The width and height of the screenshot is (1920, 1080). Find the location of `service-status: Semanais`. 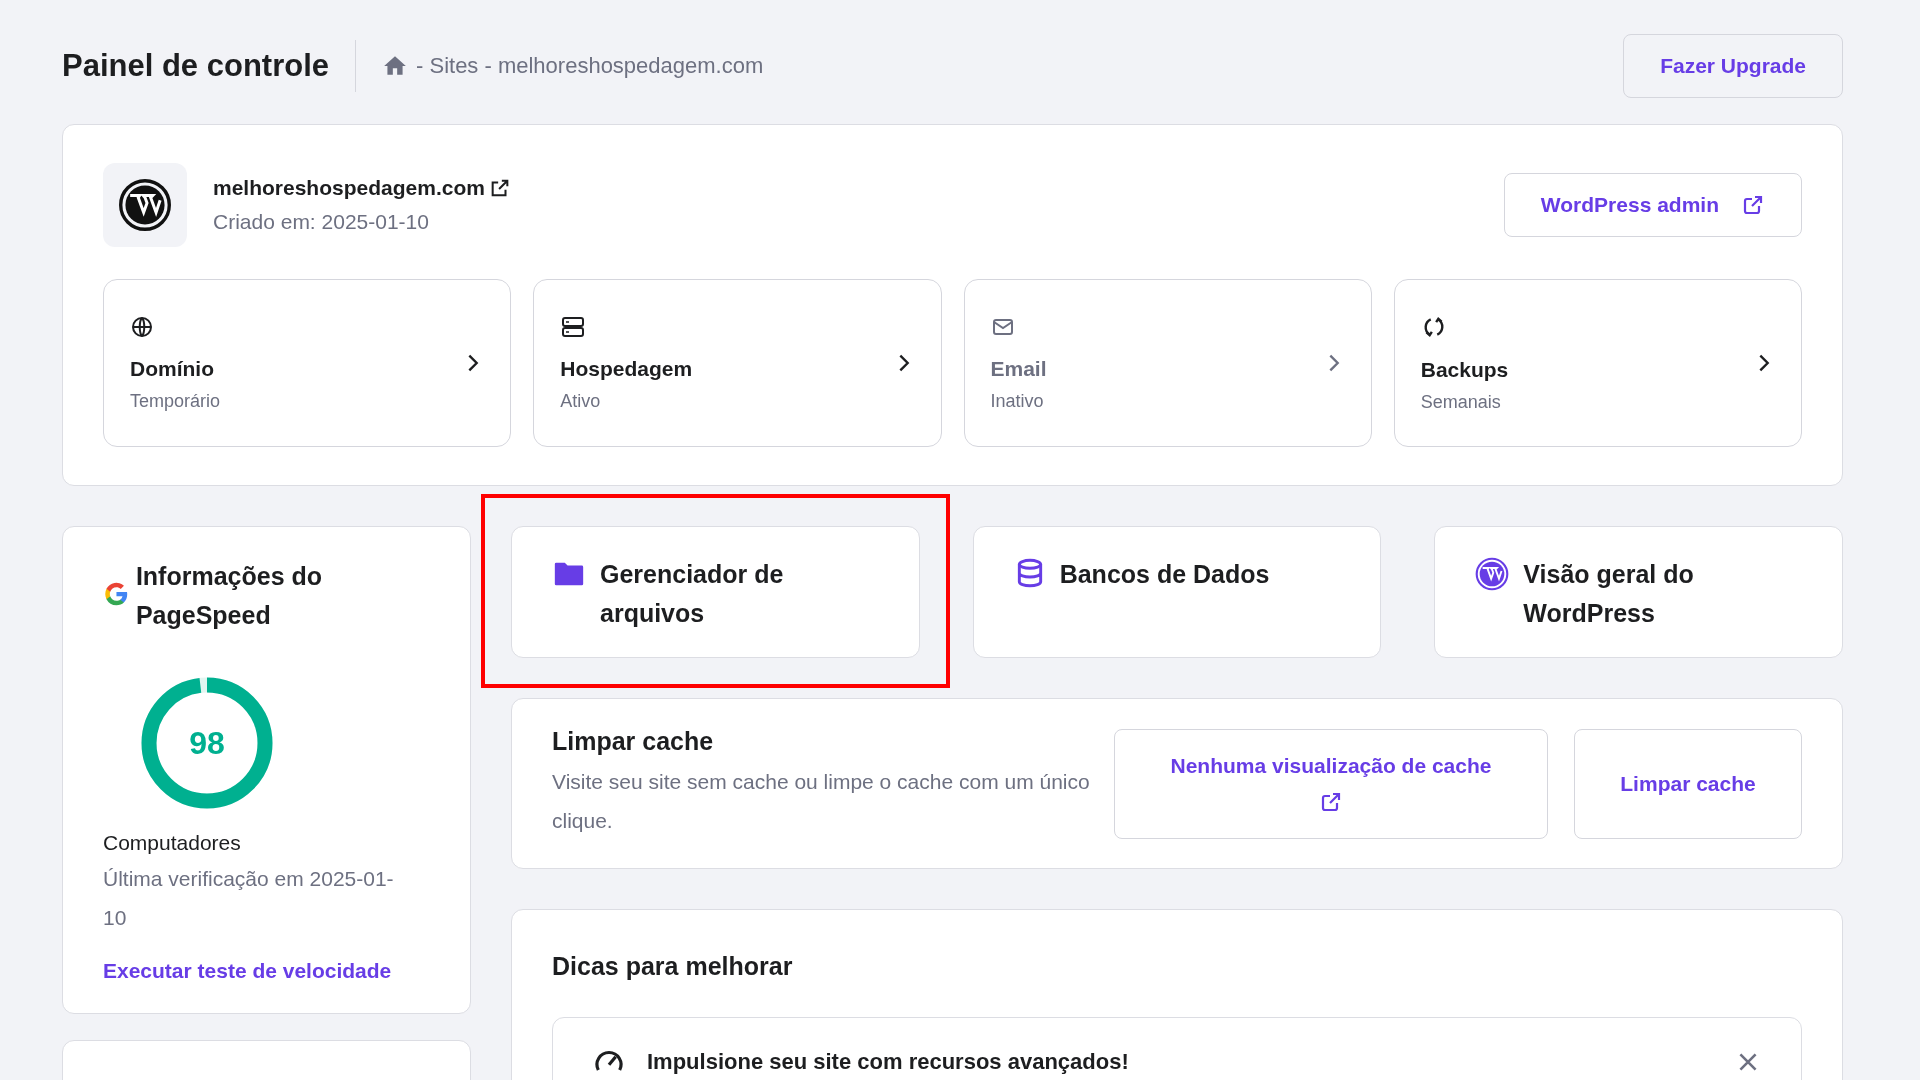

service-status: Semanais is located at coordinates (1460, 402).